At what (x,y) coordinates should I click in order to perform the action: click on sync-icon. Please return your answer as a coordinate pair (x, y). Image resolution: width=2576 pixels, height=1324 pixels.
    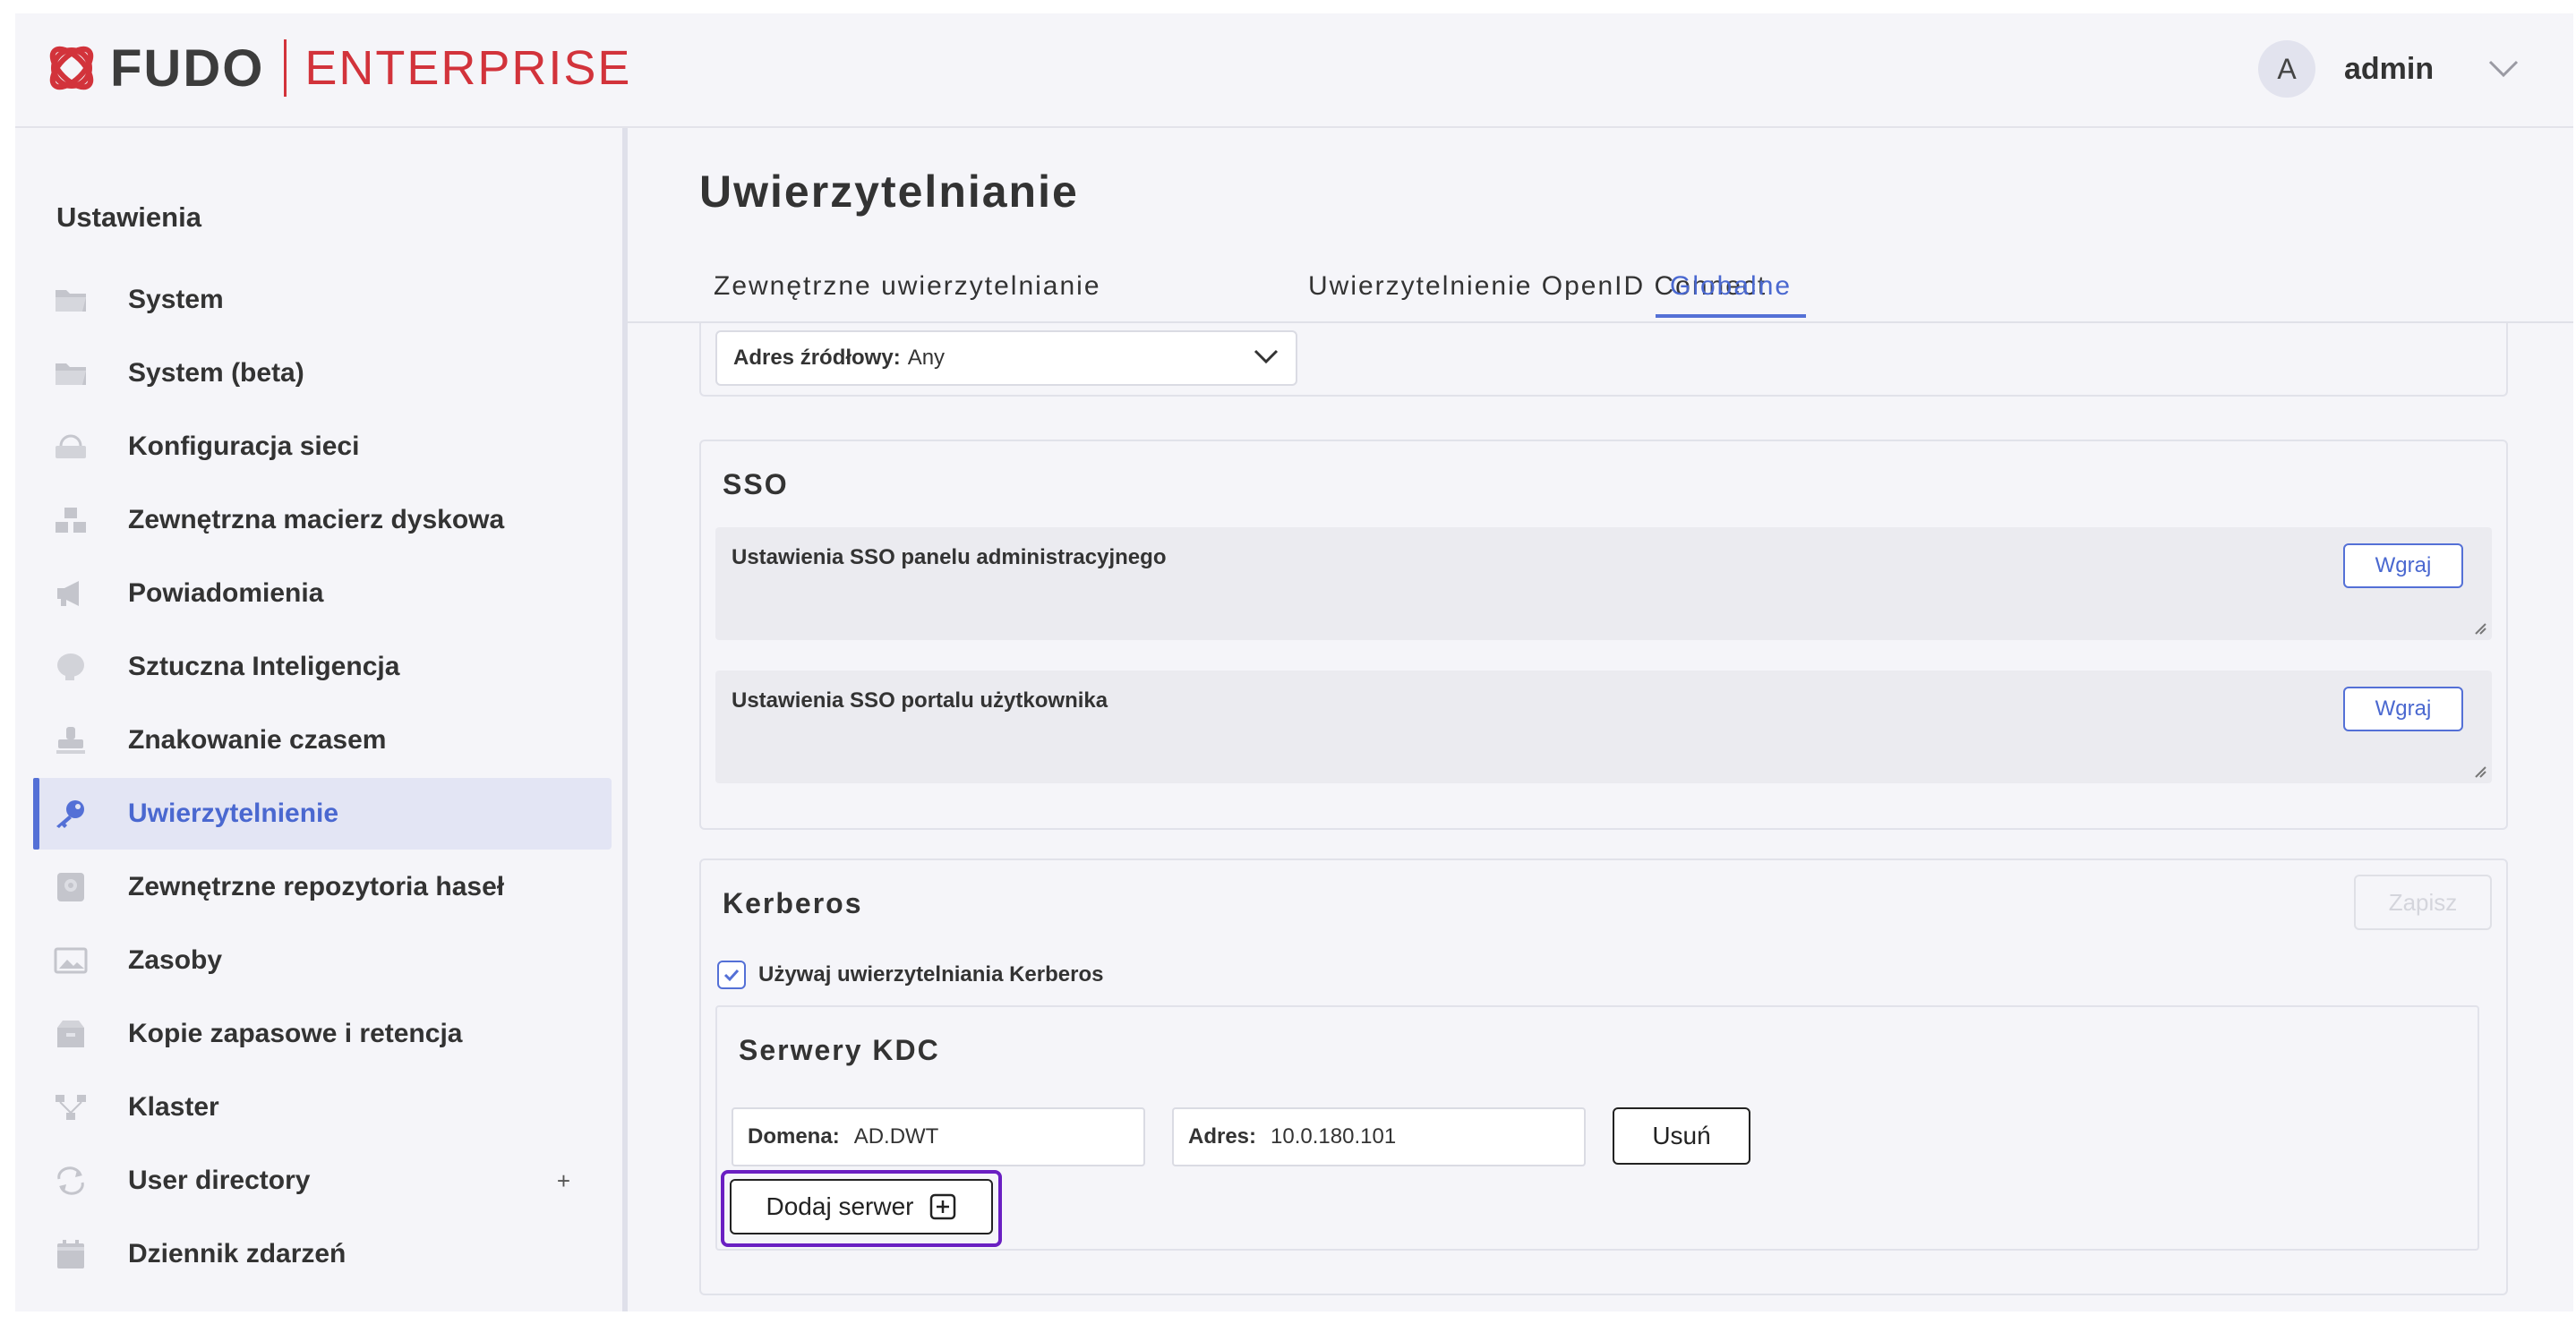
    Looking at the image, I should click on (71, 1181).